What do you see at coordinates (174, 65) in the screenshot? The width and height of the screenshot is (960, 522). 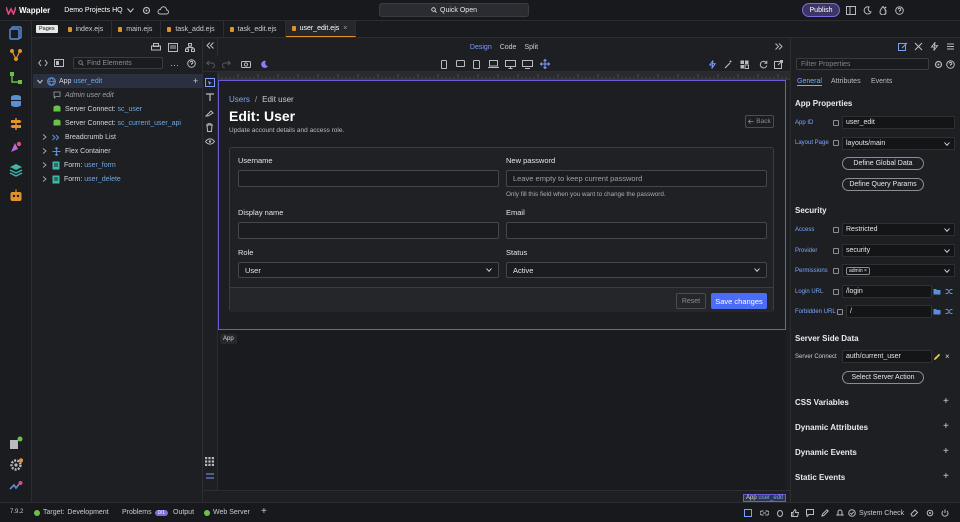 I see `more-icon: ···` at bounding box center [174, 65].